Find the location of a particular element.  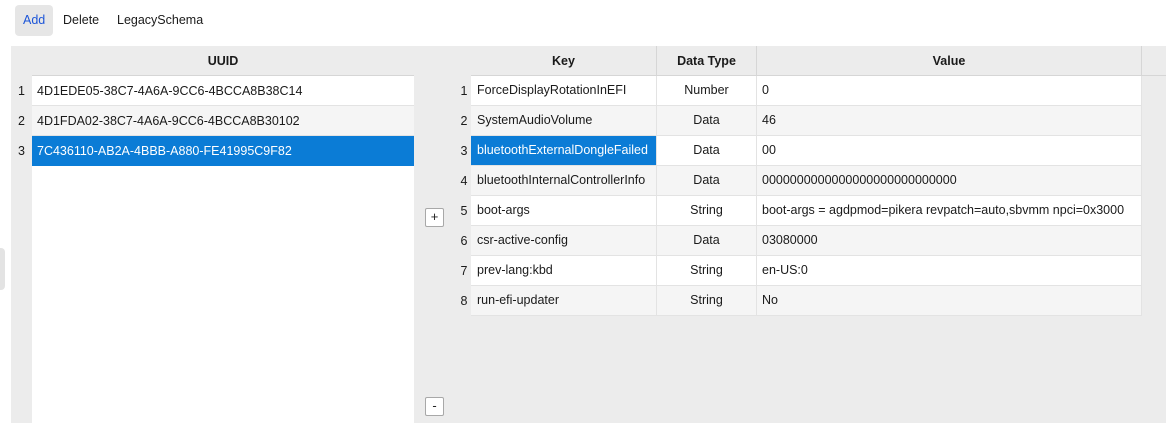

table-row: bluetoothExternalDongleFailed Data 00 is located at coordinates (806, 151).